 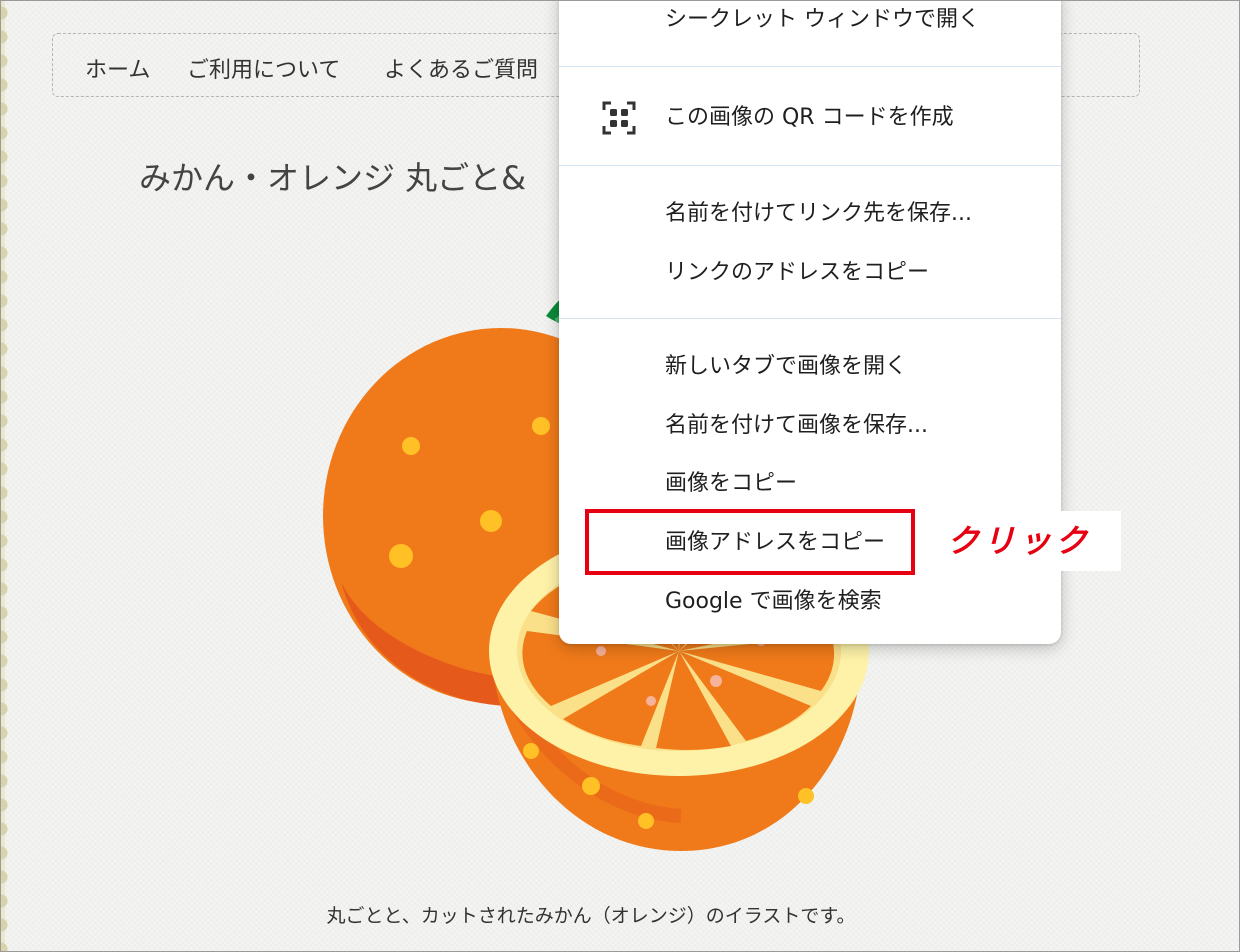 I want to click on page-title: みかん・オレンジ 丸ごと&, so click(x=333, y=178).